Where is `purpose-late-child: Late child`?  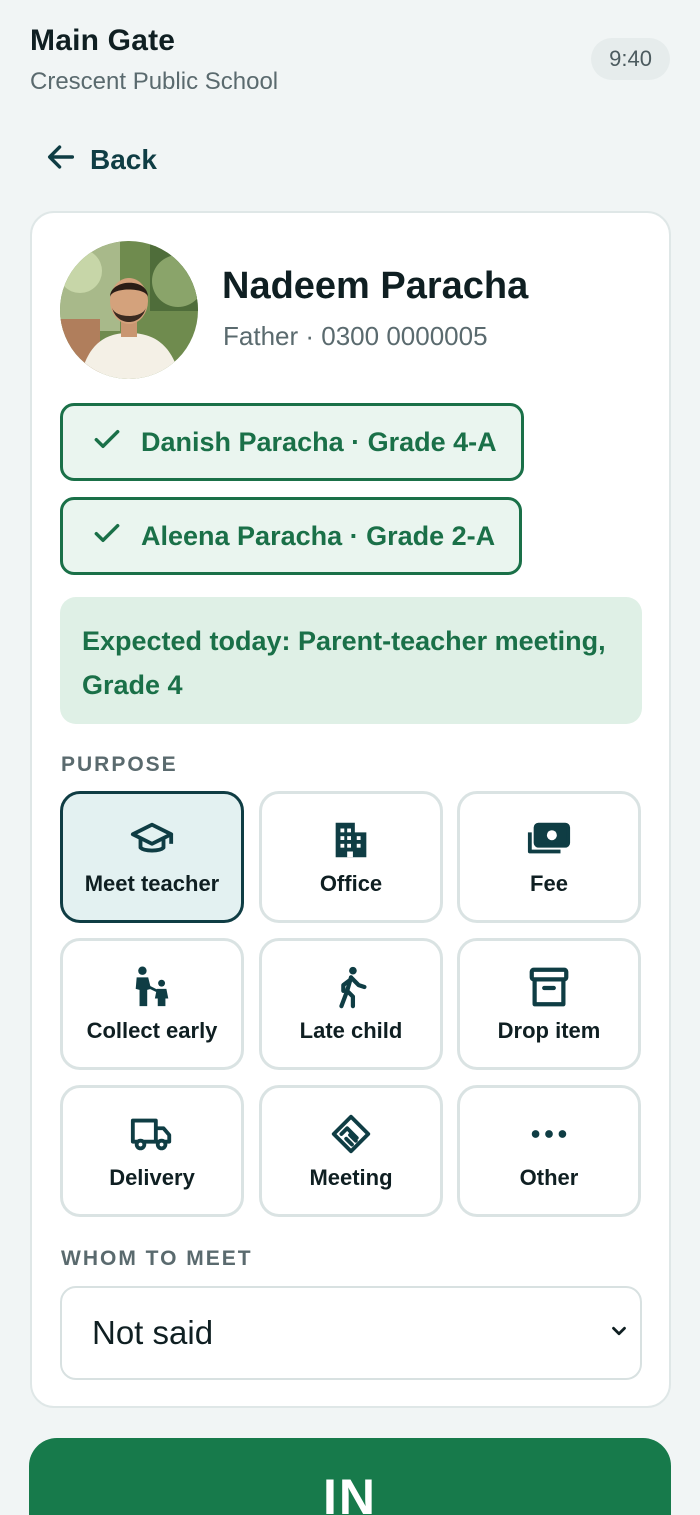 purpose-late-child: Late child is located at coordinates (351, 1004).